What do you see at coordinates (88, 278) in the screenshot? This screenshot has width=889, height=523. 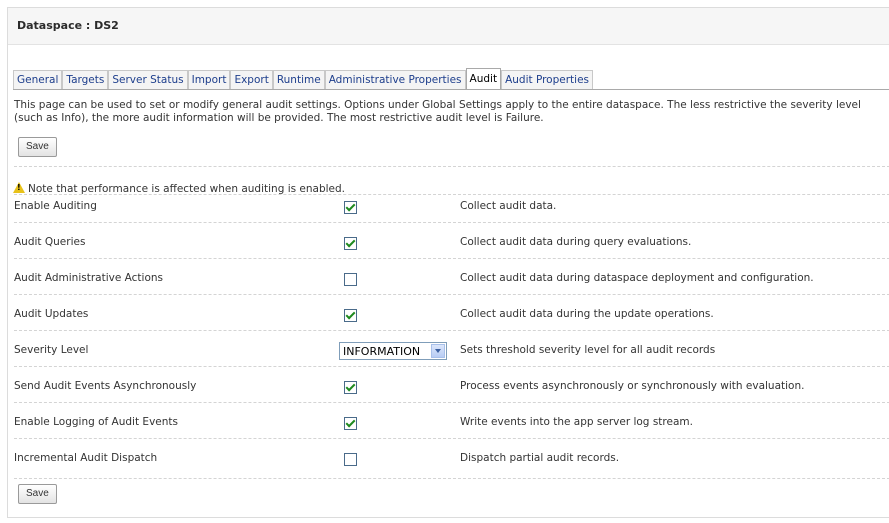 I see `setting-label: Audit Administrative Actions` at bounding box center [88, 278].